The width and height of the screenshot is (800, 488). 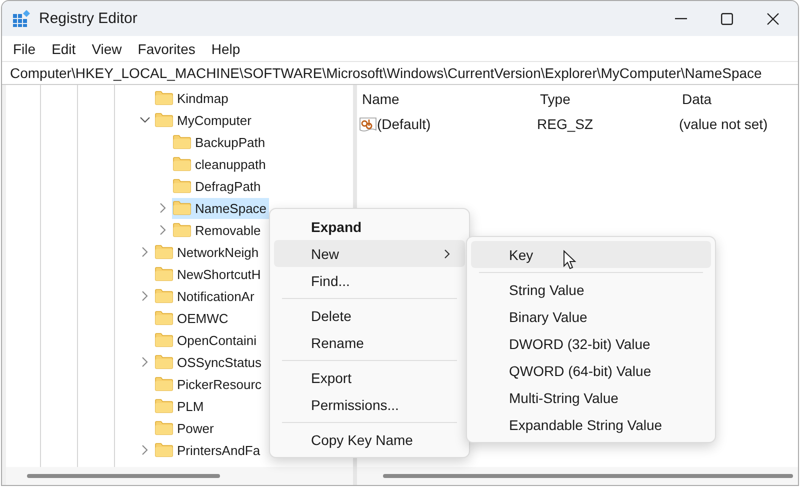 What do you see at coordinates (167, 48) in the screenshot?
I see `menu-item: Favorites` at bounding box center [167, 48].